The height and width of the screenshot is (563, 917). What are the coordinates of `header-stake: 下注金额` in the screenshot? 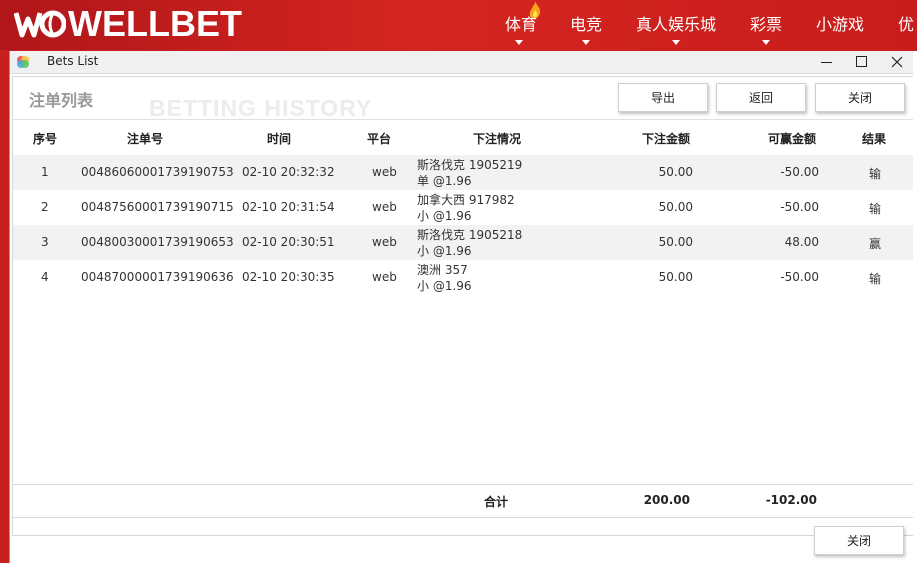 It's located at (666, 139).